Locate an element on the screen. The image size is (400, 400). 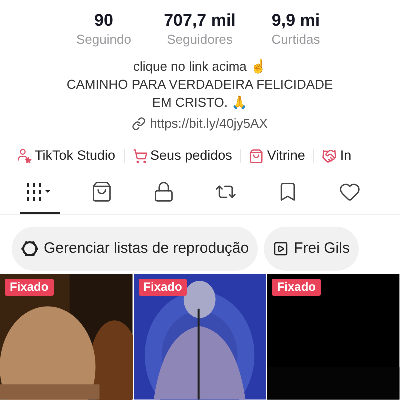
shortcut-button: TikTok Studio is located at coordinates (66, 156).